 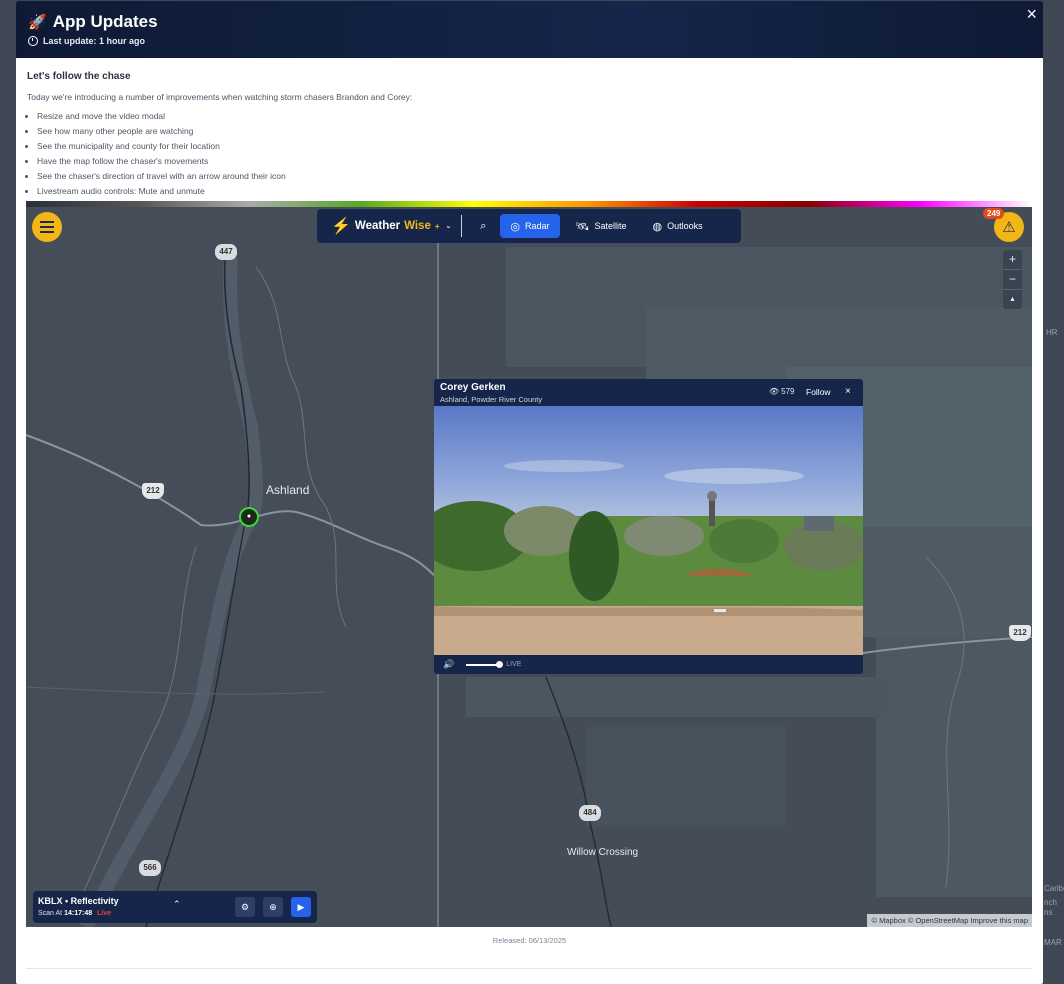 I want to click on last-update: Last update: 1 hour ago, so click(x=86, y=41).